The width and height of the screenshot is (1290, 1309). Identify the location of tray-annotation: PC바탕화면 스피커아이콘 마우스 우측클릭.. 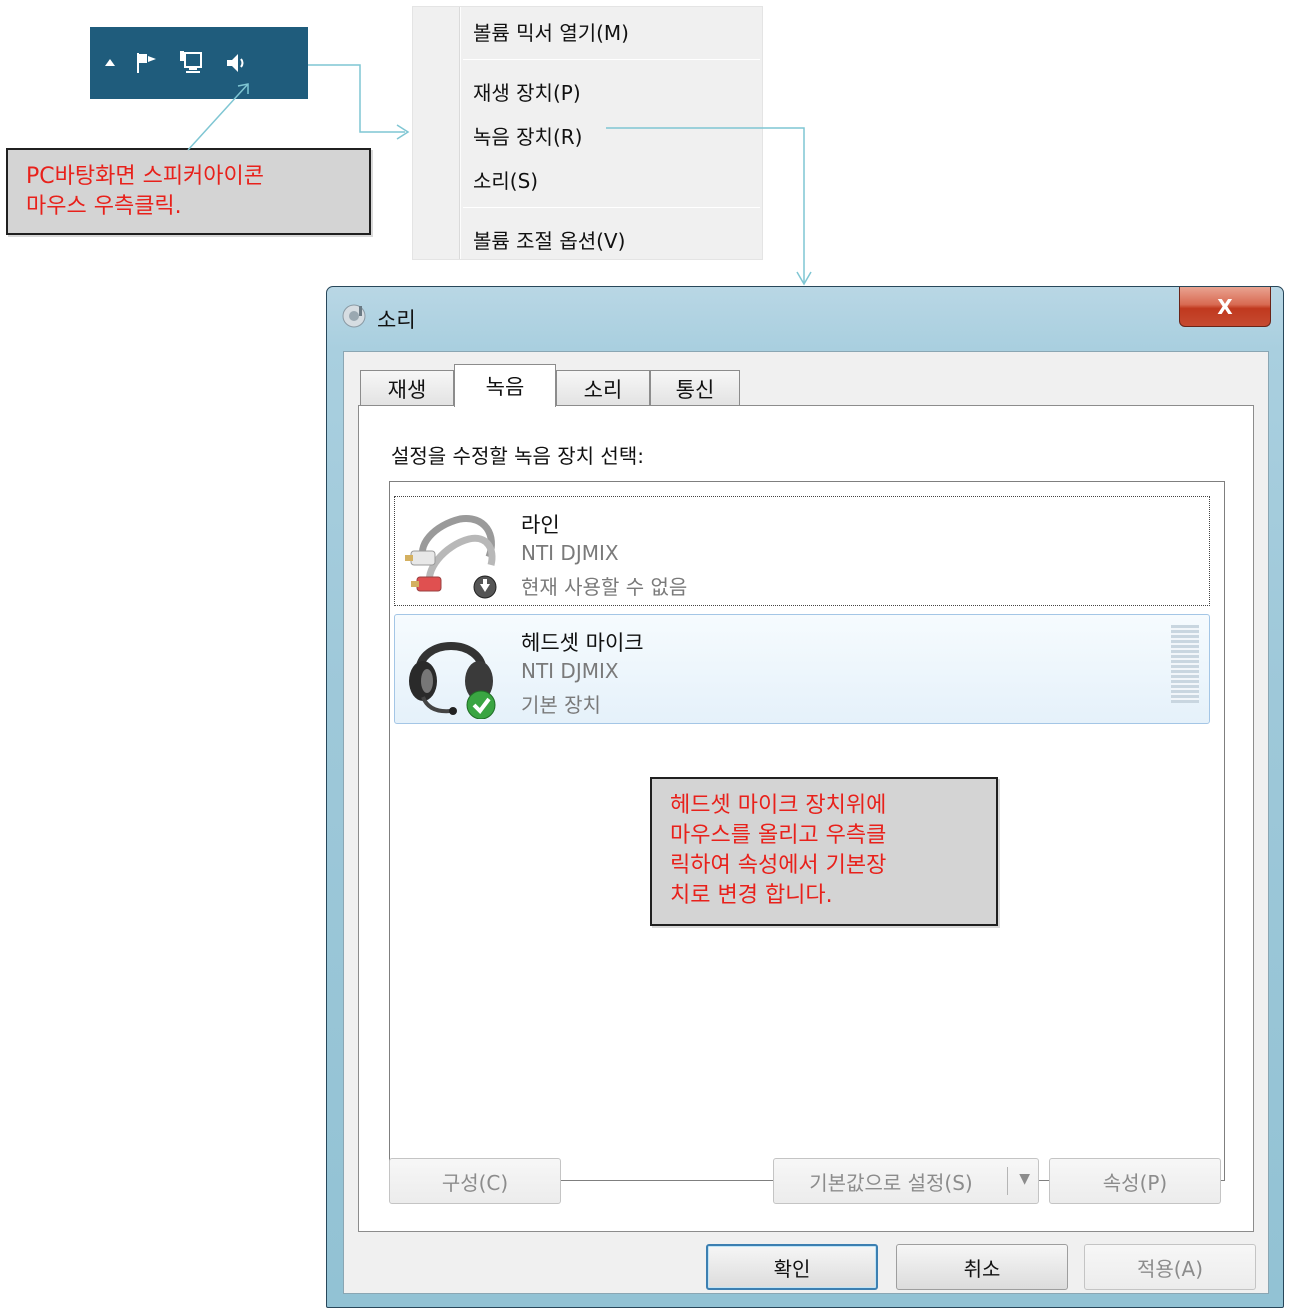
(188, 191).